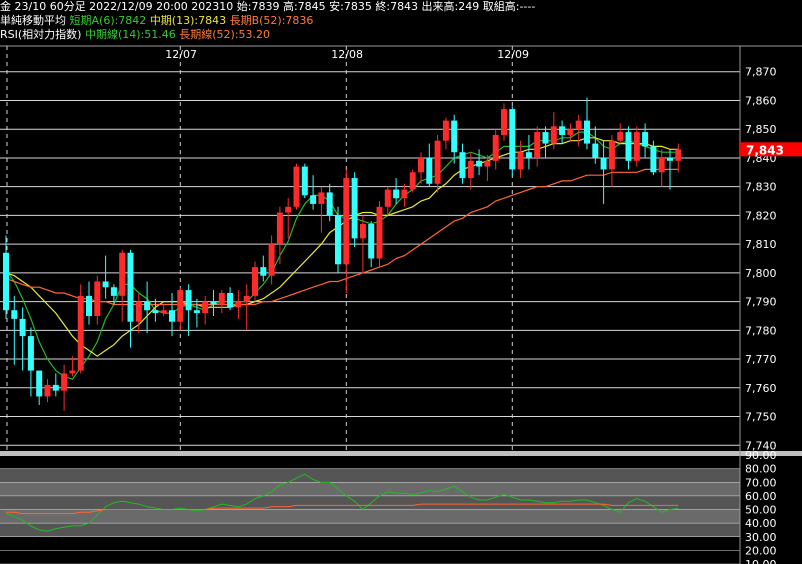 The width and height of the screenshot is (802, 564). What do you see at coordinates (181, 54) in the screenshot?
I see `date-label: 12/07` at bounding box center [181, 54].